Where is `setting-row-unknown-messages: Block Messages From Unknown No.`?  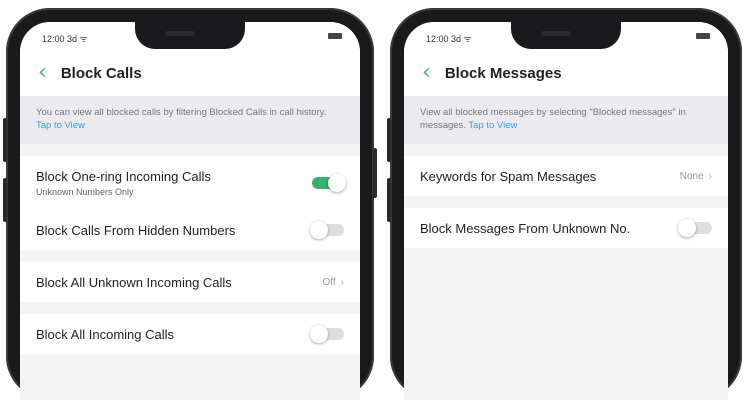 setting-row-unknown-messages: Block Messages From Unknown No. is located at coordinates (566, 228).